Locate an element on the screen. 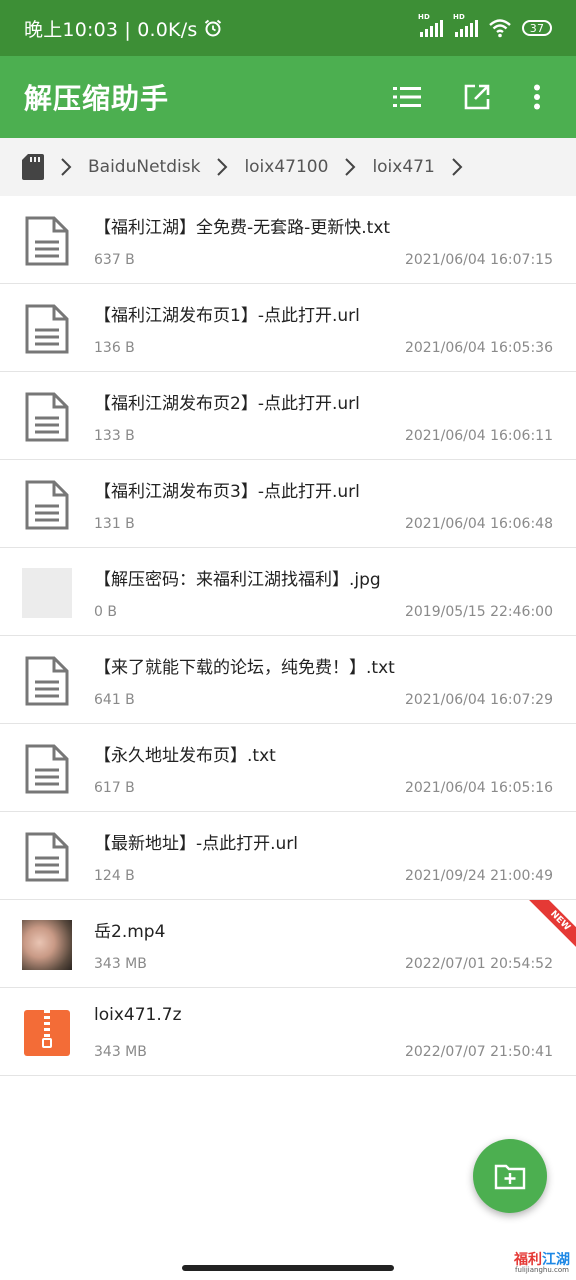 The image size is (576, 1280). breadcrumb-item: loix471 is located at coordinates (403, 167).